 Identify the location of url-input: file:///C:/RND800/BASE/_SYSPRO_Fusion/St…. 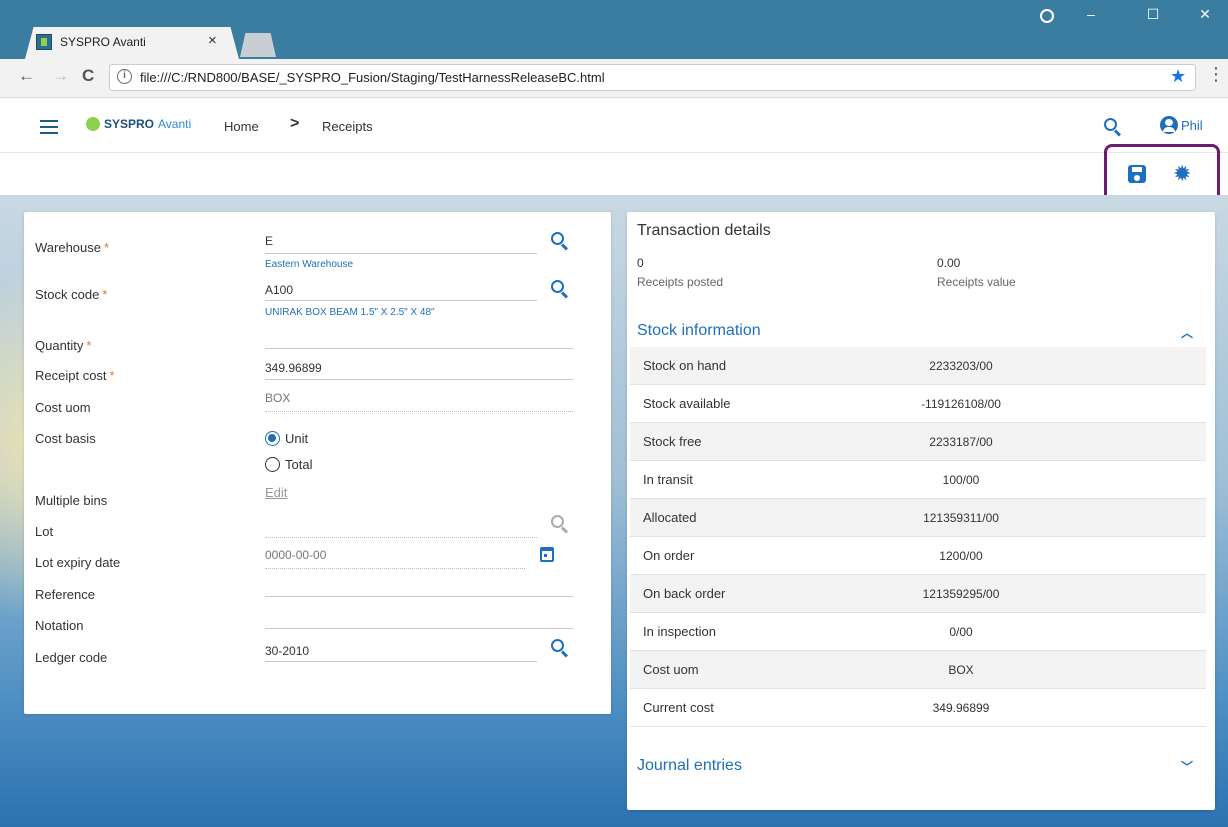
(652, 77).